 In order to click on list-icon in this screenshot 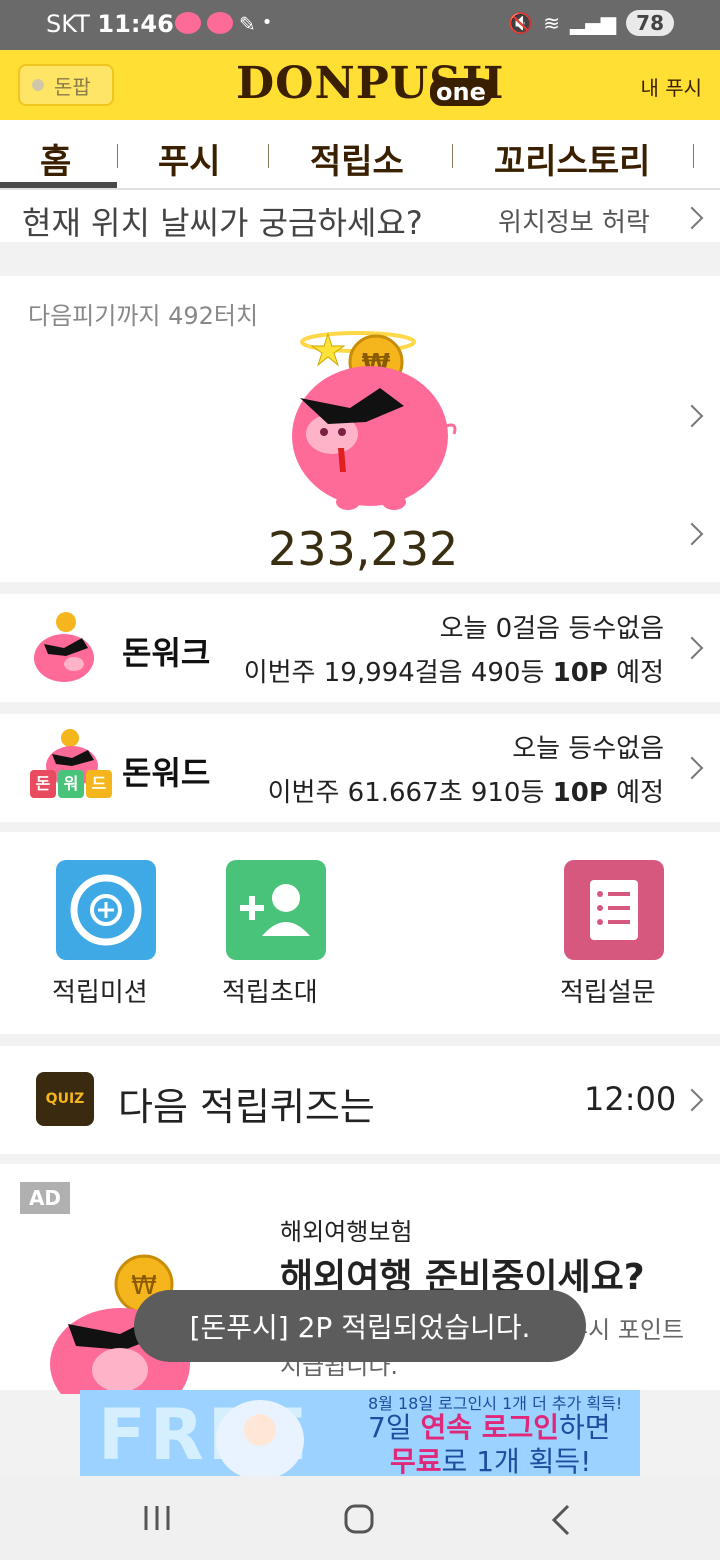, I will do `click(614, 910)`.